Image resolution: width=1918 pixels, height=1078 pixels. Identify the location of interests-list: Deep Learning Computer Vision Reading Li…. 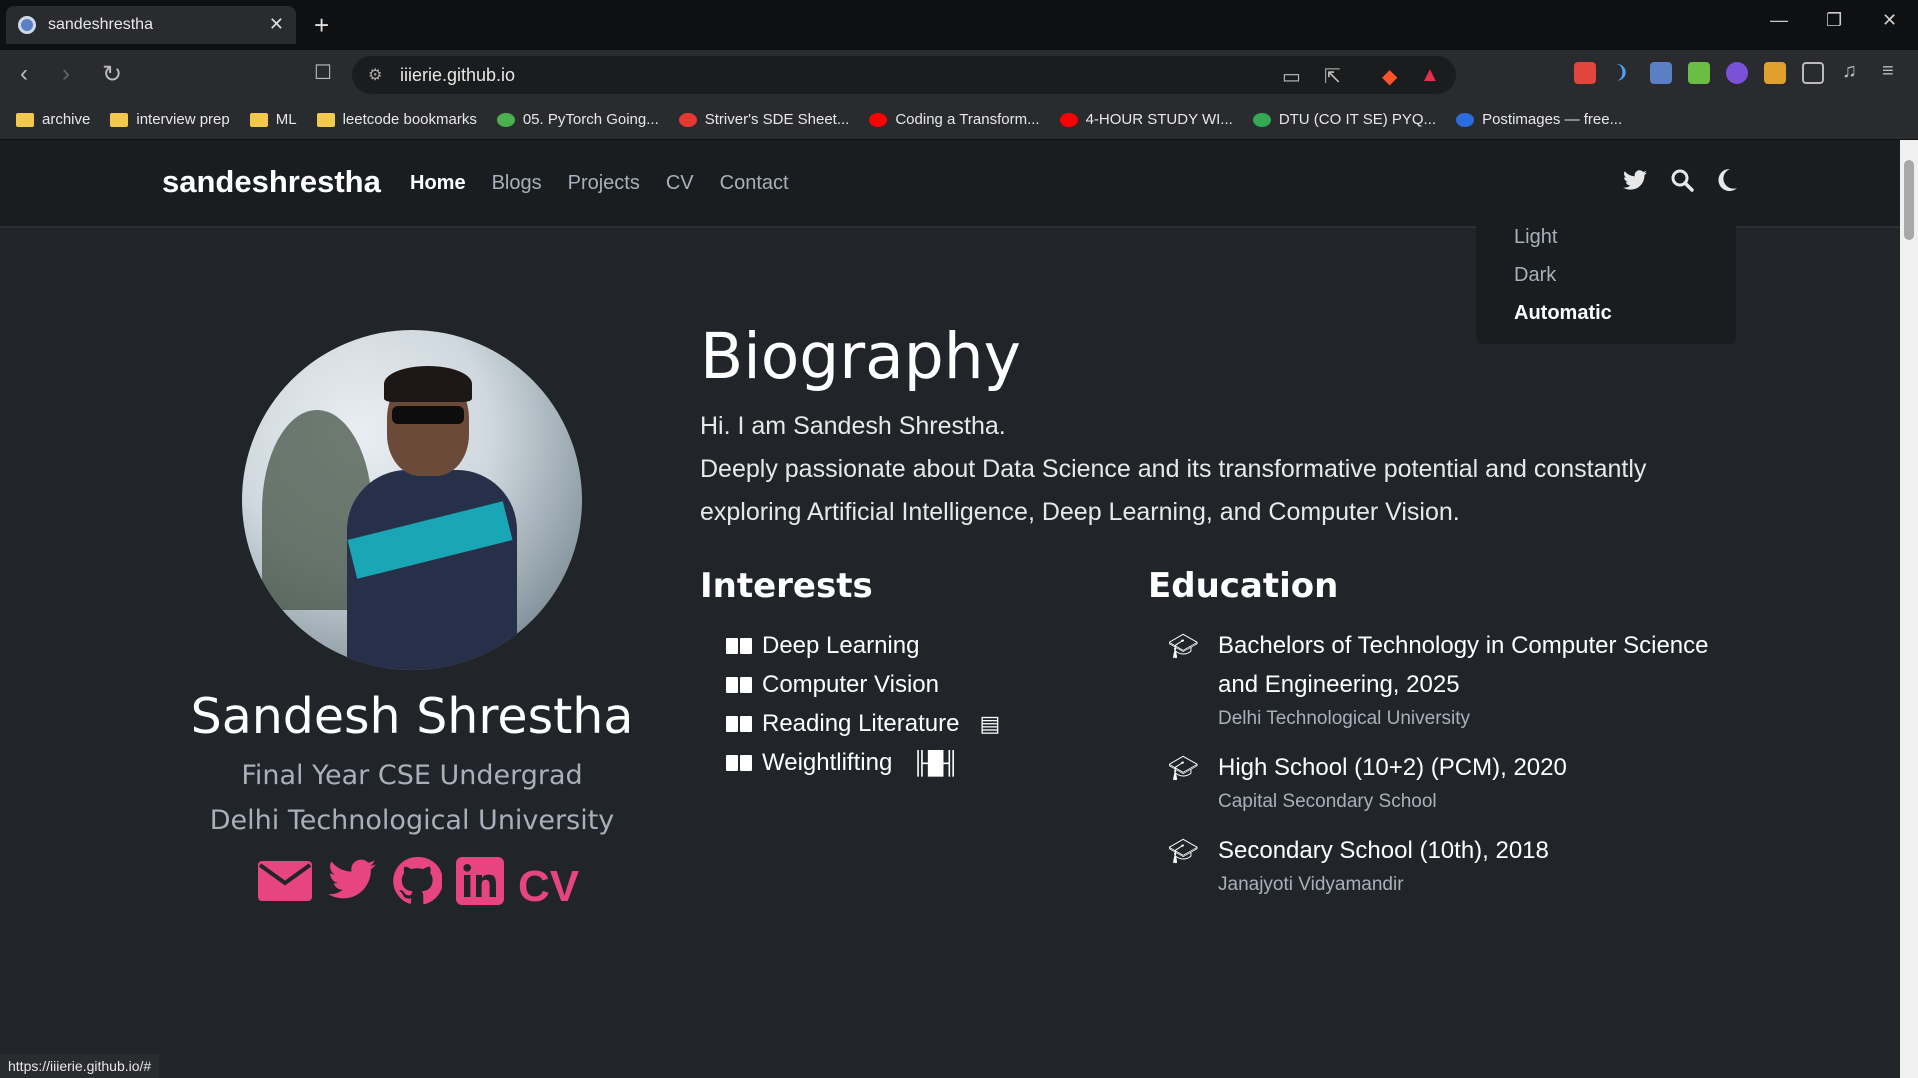
(863, 704).